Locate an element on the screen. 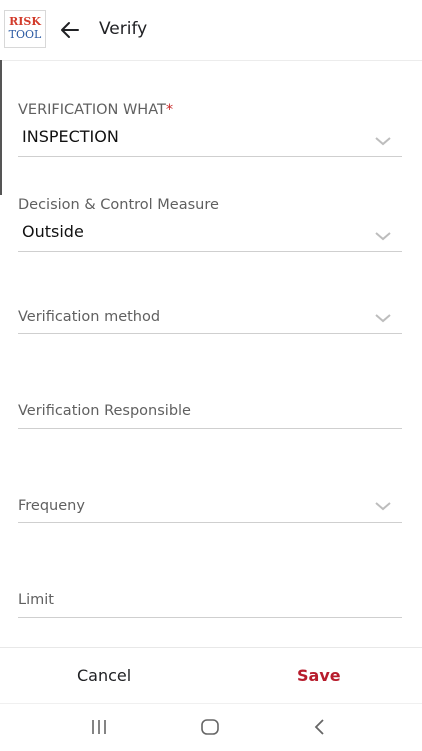 The height and width of the screenshot is (751, 422). verification-responsible-label: Verification Responsible is located at coordinates (104, 411).